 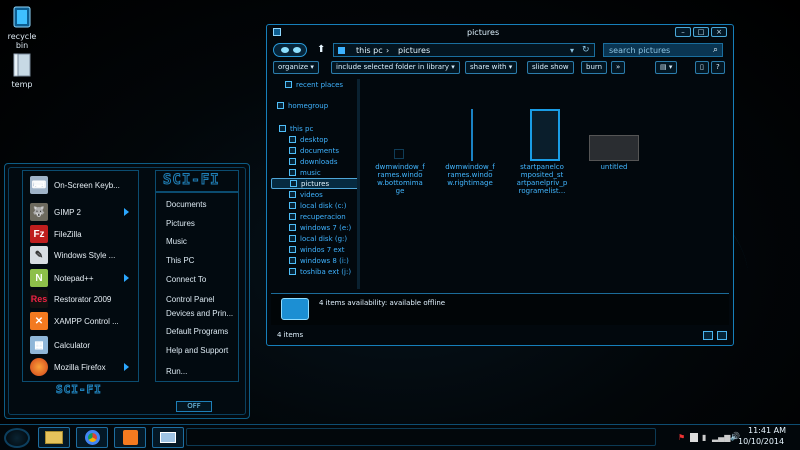 What do you see at coordinates (315, 183) in the screenshot?
I see `nav-item-pictures: pictures` at bounding box center [315, 183].